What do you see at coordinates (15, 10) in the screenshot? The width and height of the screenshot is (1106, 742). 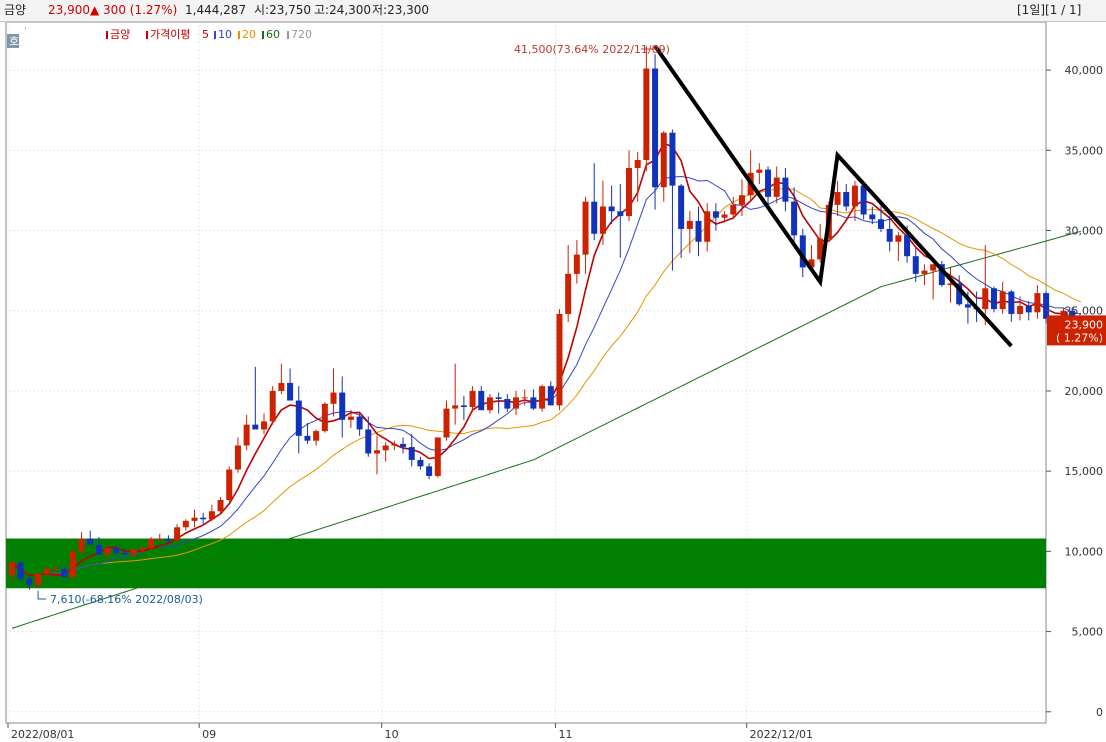 I see `stock-name: 금양` at bounding box center [15, 10].